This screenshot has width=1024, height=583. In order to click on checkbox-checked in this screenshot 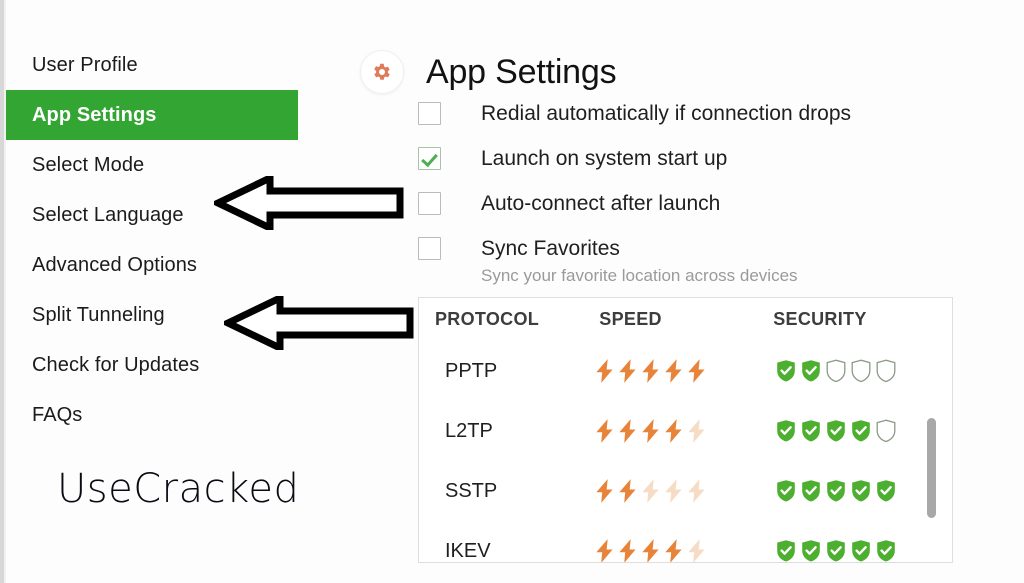, I will do `click(429, 158)`.